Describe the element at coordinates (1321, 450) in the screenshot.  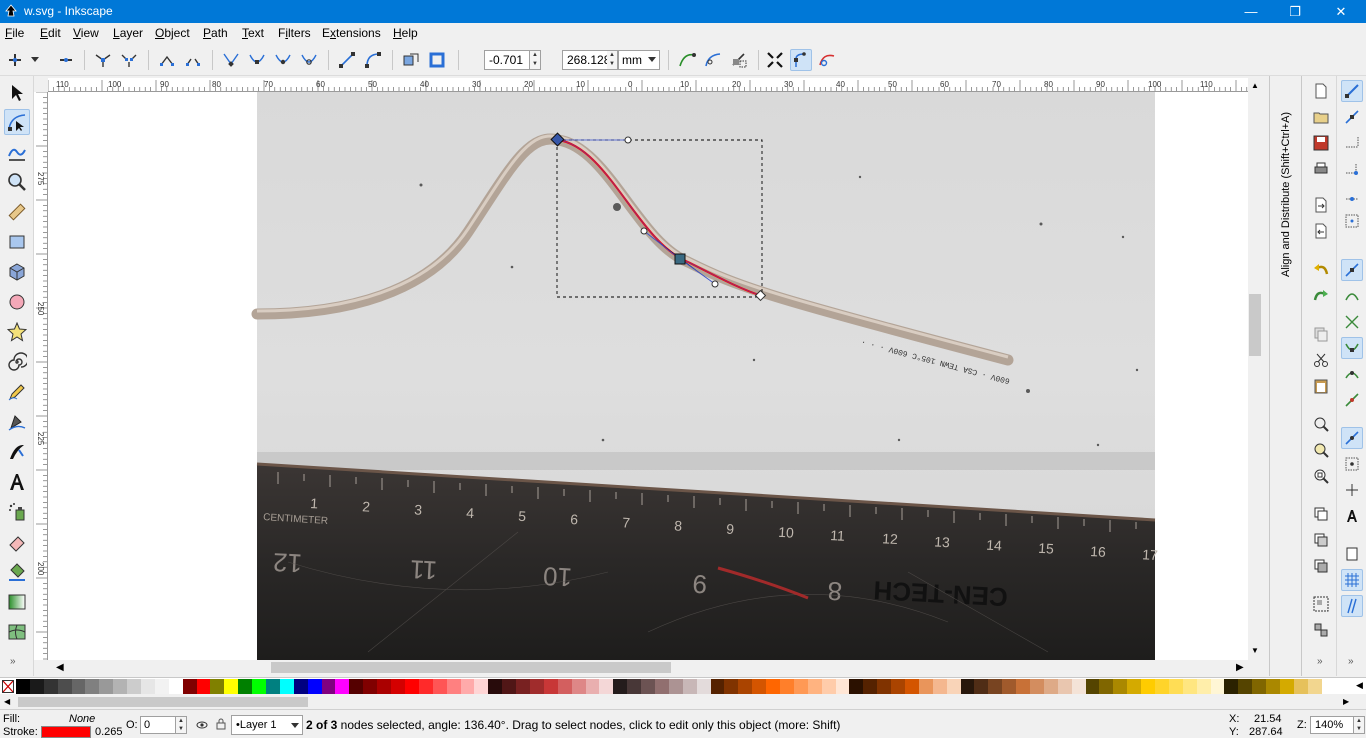
I see `zoom-drawing-button` at that location.